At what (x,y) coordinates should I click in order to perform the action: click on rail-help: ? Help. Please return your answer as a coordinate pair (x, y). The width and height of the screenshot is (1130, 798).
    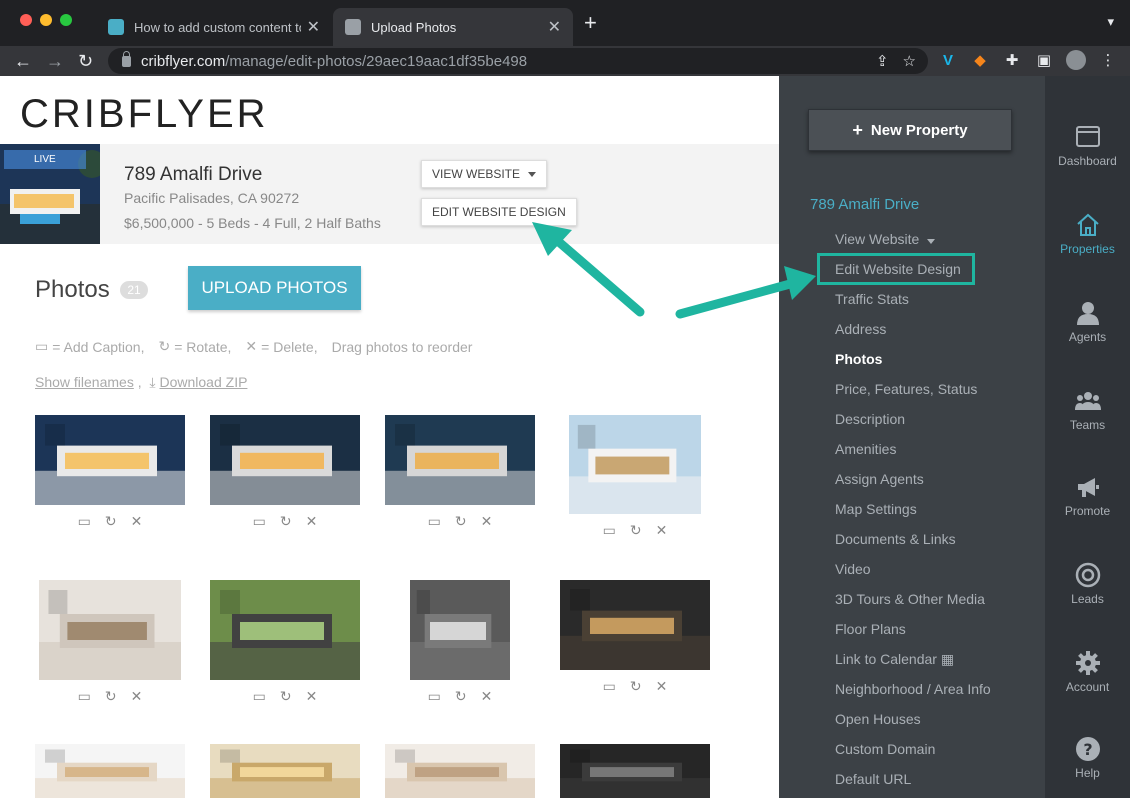
    Looking at the image, I should click on (1087, 758).